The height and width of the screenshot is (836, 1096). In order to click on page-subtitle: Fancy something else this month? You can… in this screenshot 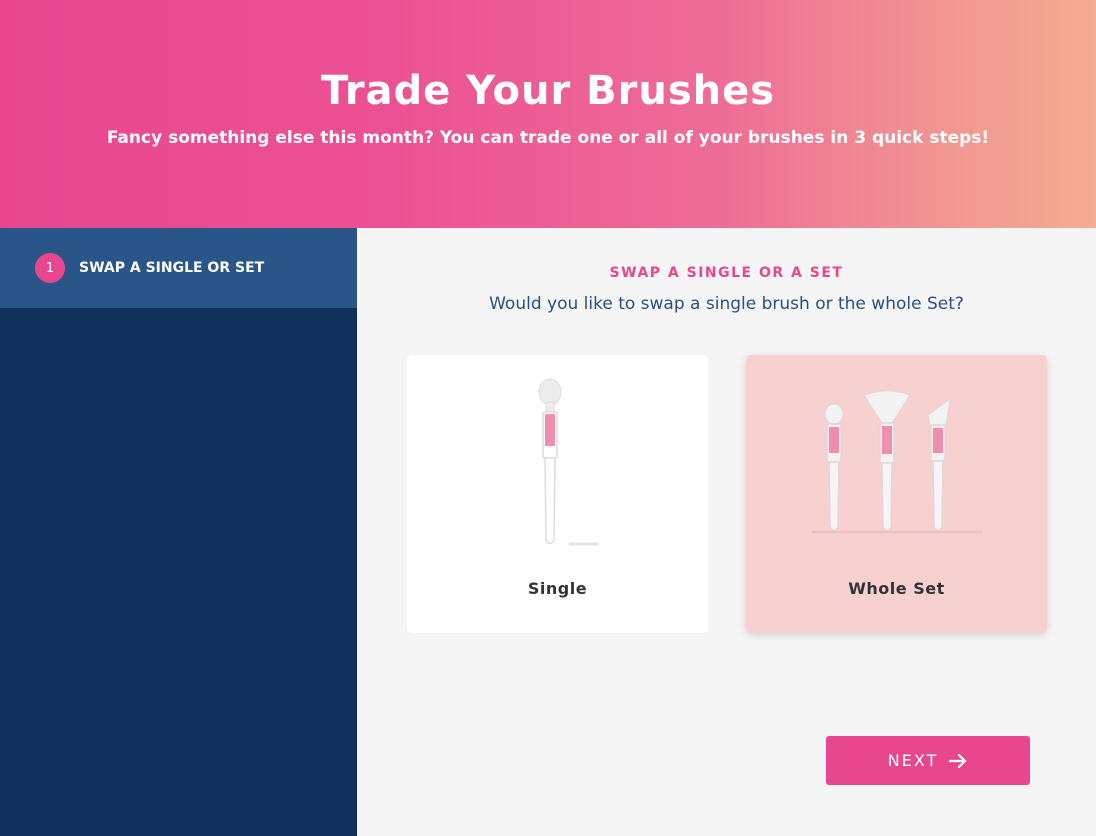, I will do `click(548, 138)`.